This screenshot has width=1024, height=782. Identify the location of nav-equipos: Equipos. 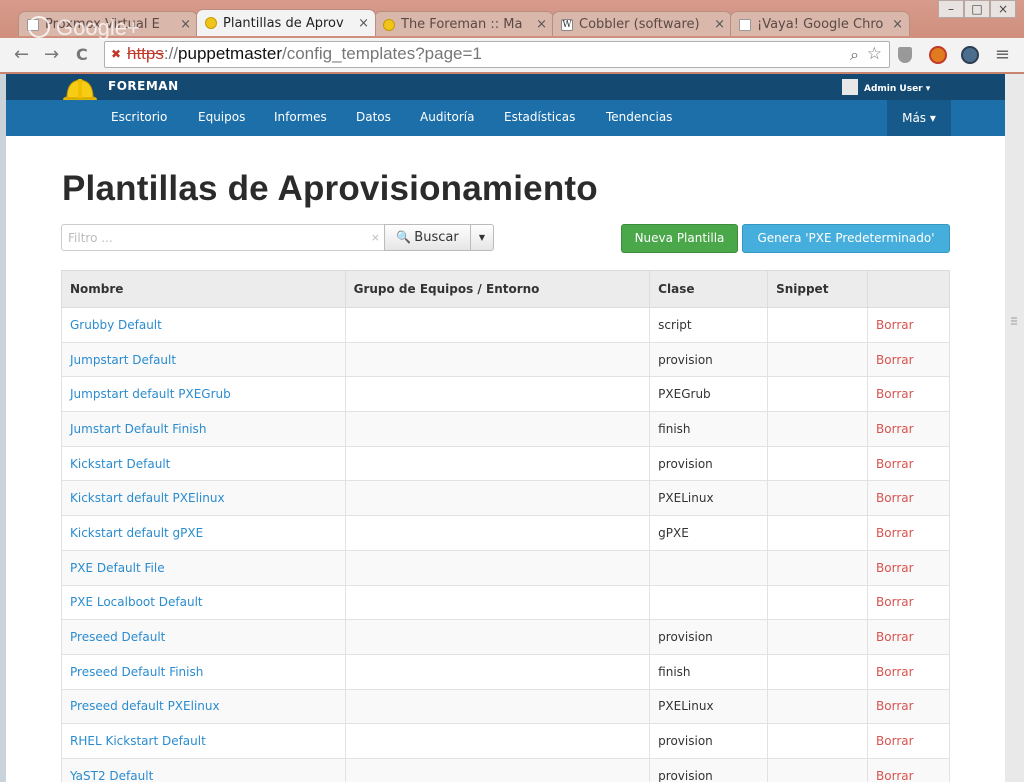
(221, 117).